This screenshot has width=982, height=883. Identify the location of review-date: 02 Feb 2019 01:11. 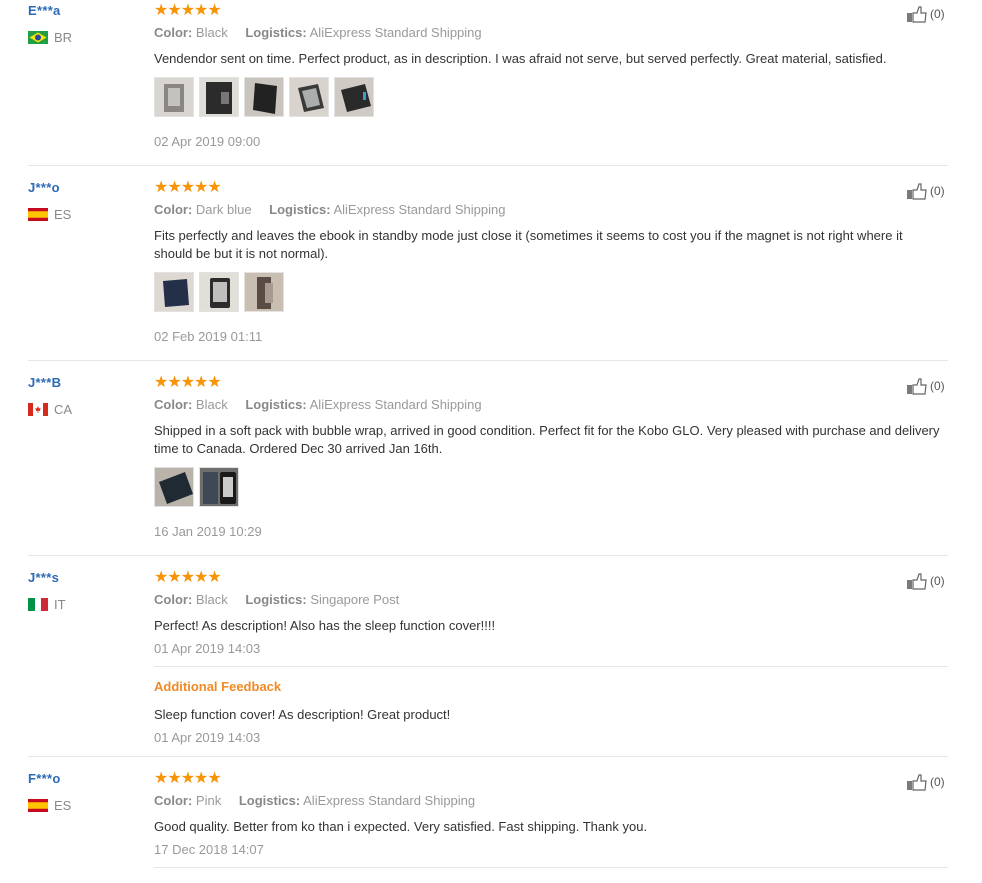
(208, 336).